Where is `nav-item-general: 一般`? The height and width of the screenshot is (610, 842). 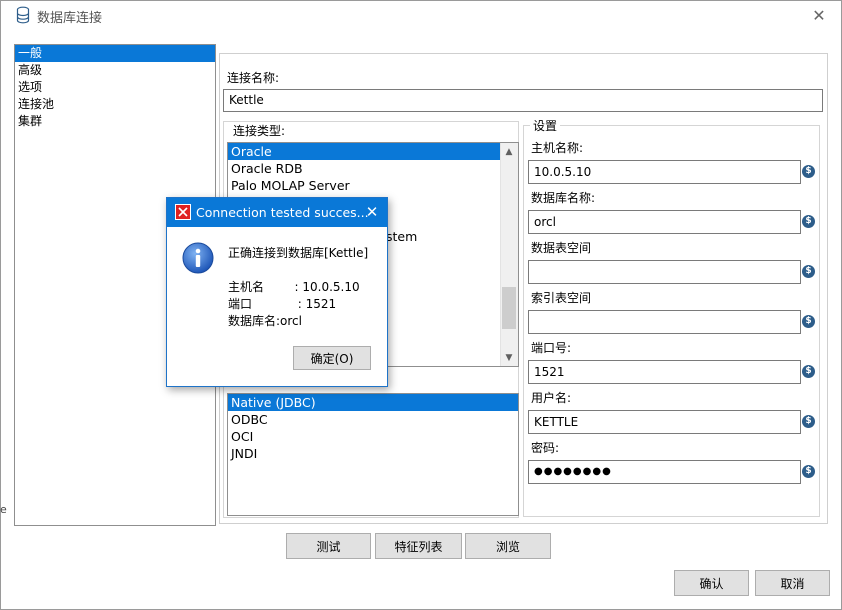 nav-item-general: 一般 is located at coordinates (115, 53).